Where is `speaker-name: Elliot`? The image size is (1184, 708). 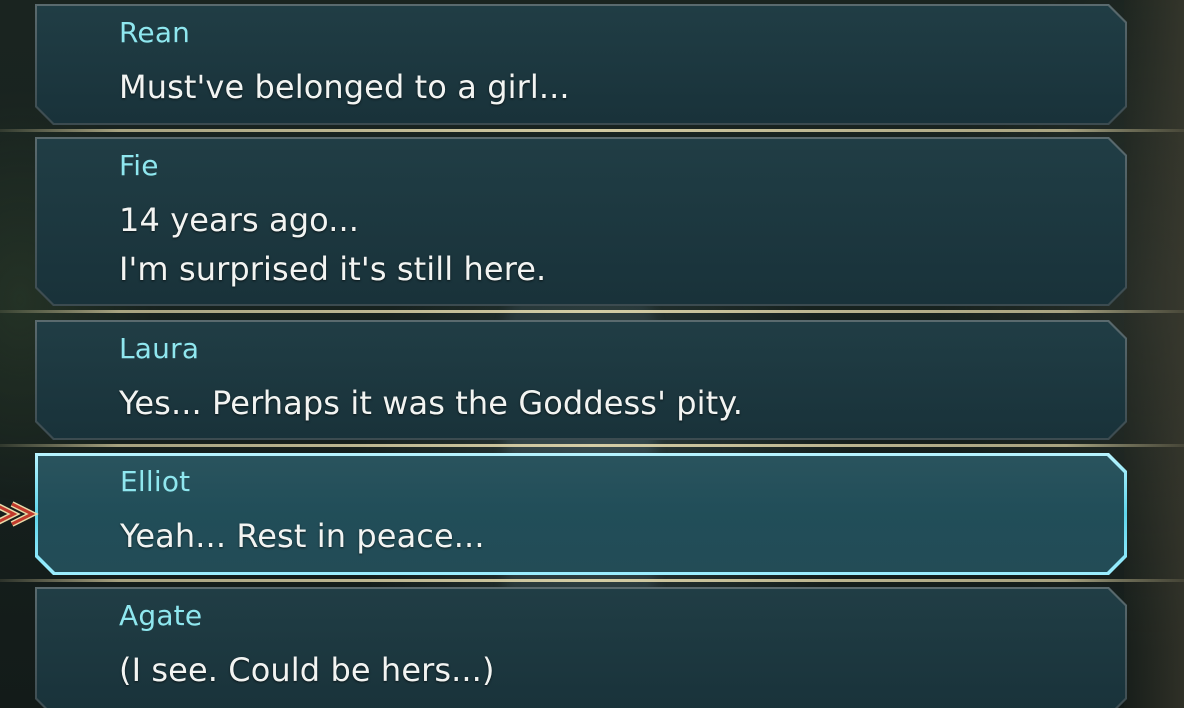 speaker-name: Elliot is located at coordinates (155, 481).